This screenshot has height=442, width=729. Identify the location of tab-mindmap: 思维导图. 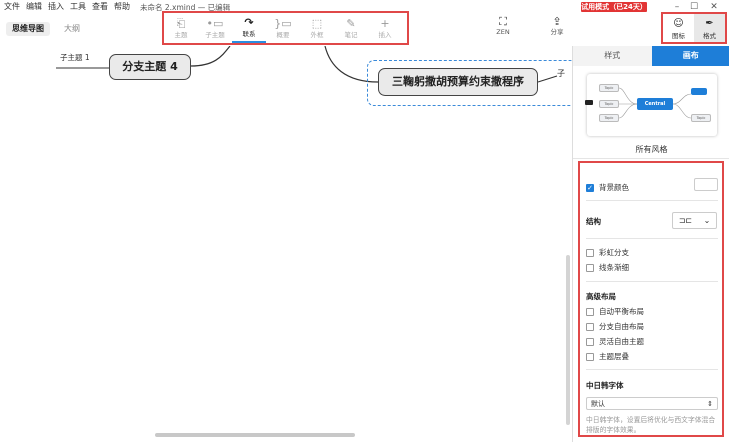
(28, 29).